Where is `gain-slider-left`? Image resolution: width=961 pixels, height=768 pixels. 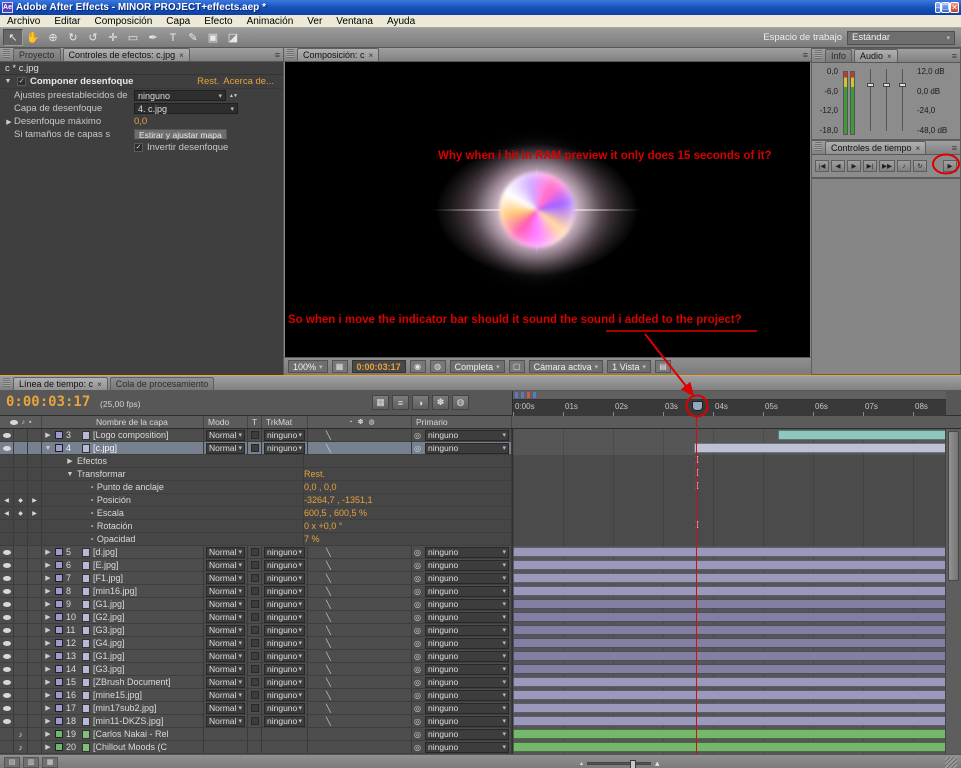 gain-slider-left is located at coordinates (870, 100).